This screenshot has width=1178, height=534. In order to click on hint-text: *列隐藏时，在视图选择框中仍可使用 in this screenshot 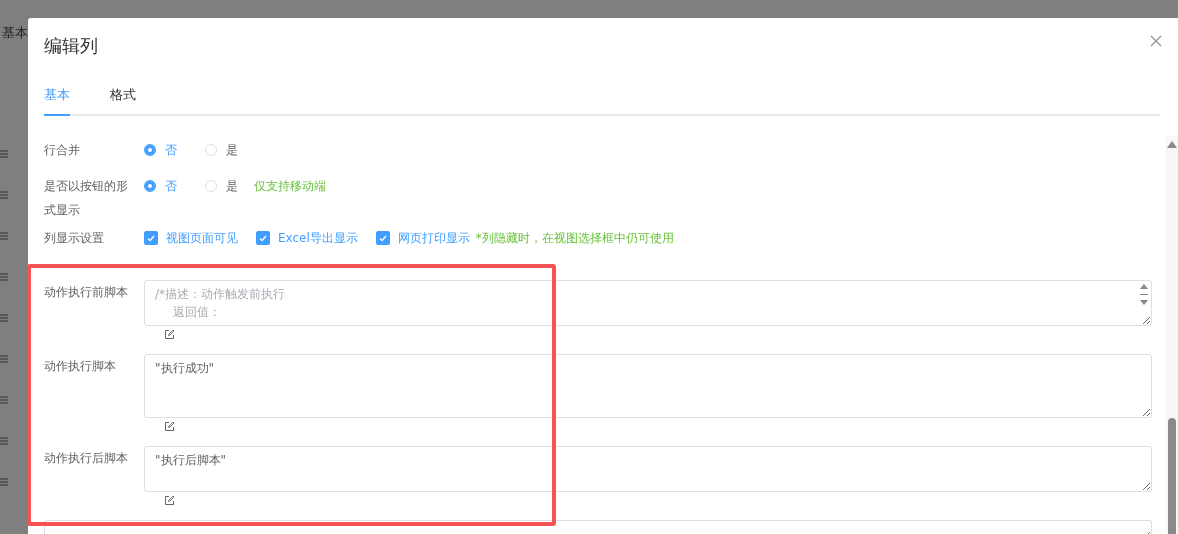, I will do `click(574, 238)`.